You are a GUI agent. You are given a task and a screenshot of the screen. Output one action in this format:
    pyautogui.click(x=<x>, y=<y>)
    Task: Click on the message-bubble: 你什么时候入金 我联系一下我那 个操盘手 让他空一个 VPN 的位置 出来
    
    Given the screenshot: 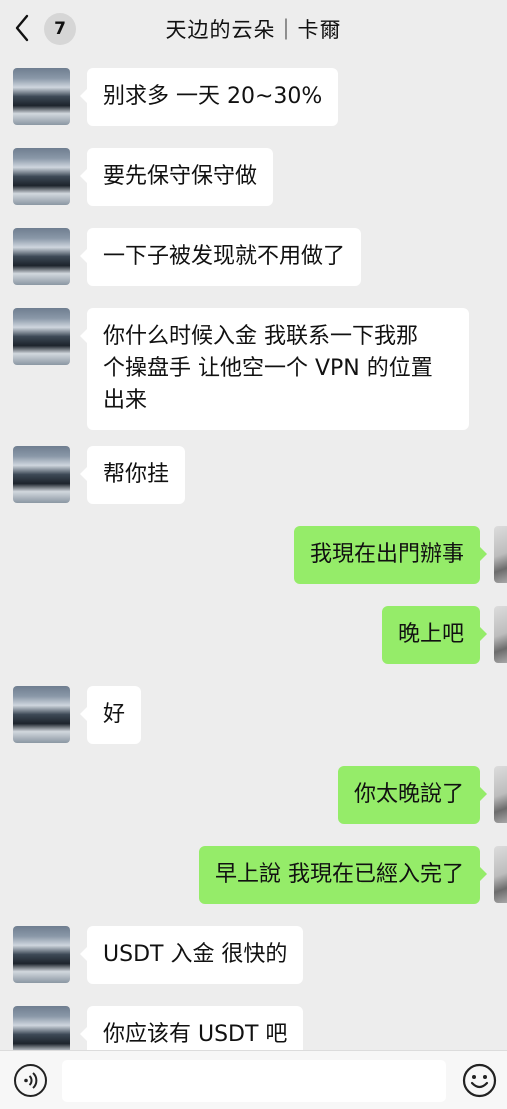 What is the action you would take?
    pyautogui.click(x=274, y=369)
    